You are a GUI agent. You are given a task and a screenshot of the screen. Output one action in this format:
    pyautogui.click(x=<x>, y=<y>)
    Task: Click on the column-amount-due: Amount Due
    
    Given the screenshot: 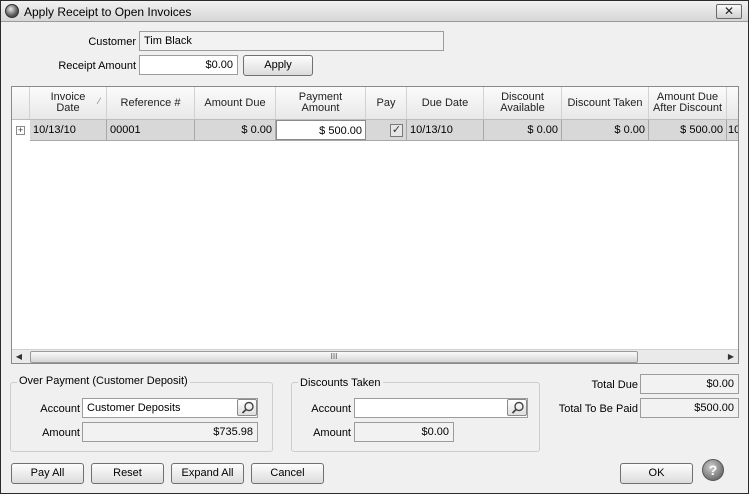 What is the action you would take?
    pyautogui.click(x=235, y=103)
    